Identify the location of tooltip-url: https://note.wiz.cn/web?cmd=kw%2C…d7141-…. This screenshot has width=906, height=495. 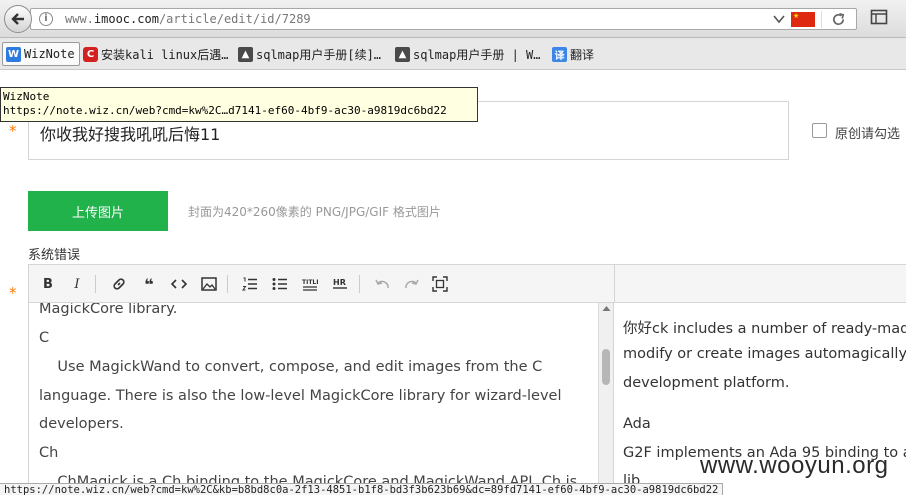
(225, 110).